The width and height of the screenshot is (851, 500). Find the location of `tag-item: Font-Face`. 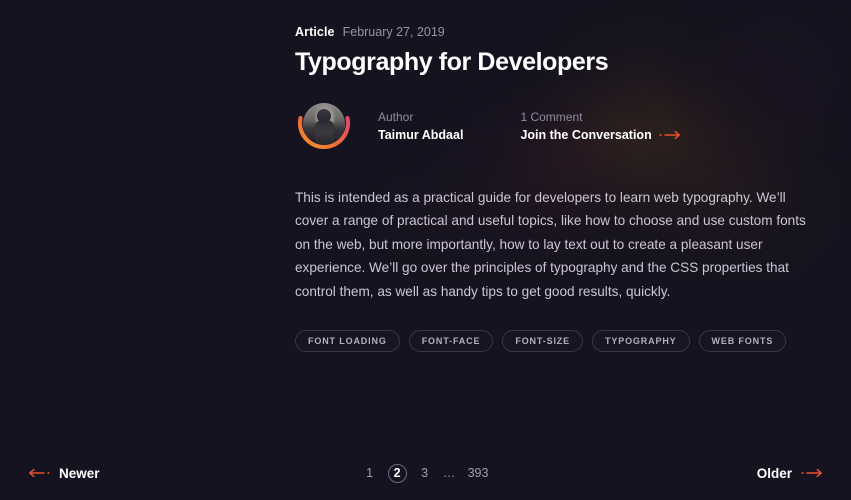

tag-item: Font-Face is located at coordinates (451, 341).